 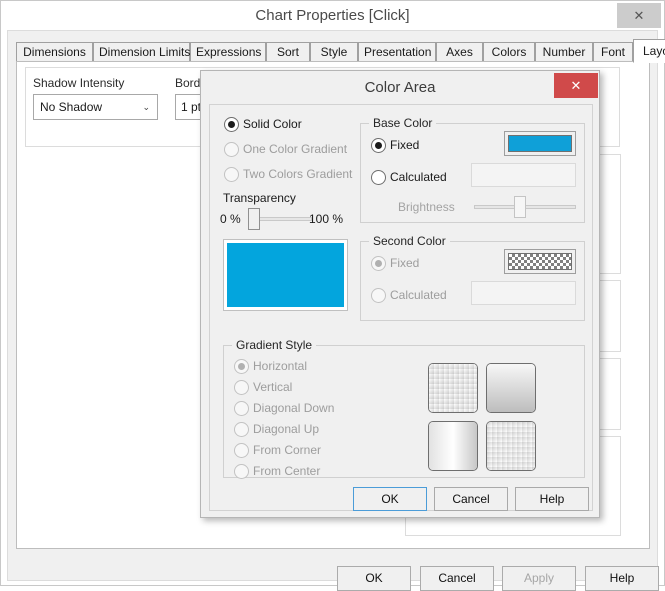 What do you see at coordinates (459, 52) in the screenshot?
I see `tab-axes: Axes` at bounding box center [459, 52].